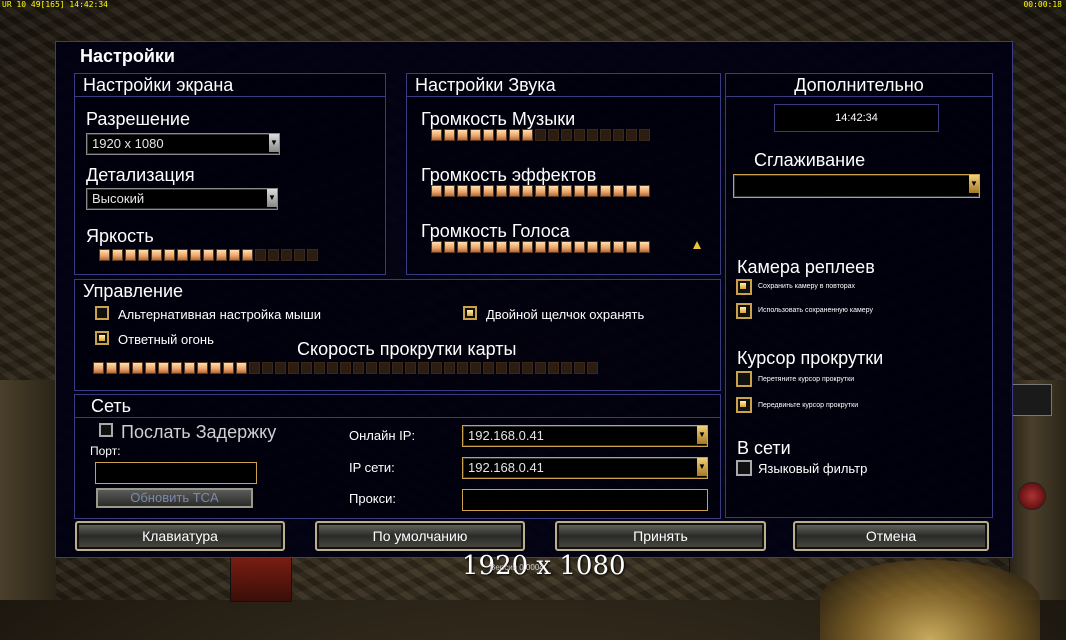 This screenshot has width=1066, height=640. What do you see at coordinates (182, 199) in the screenshot?
I see `detail-select: Высокий ▼` at bounding box center [182, 199].